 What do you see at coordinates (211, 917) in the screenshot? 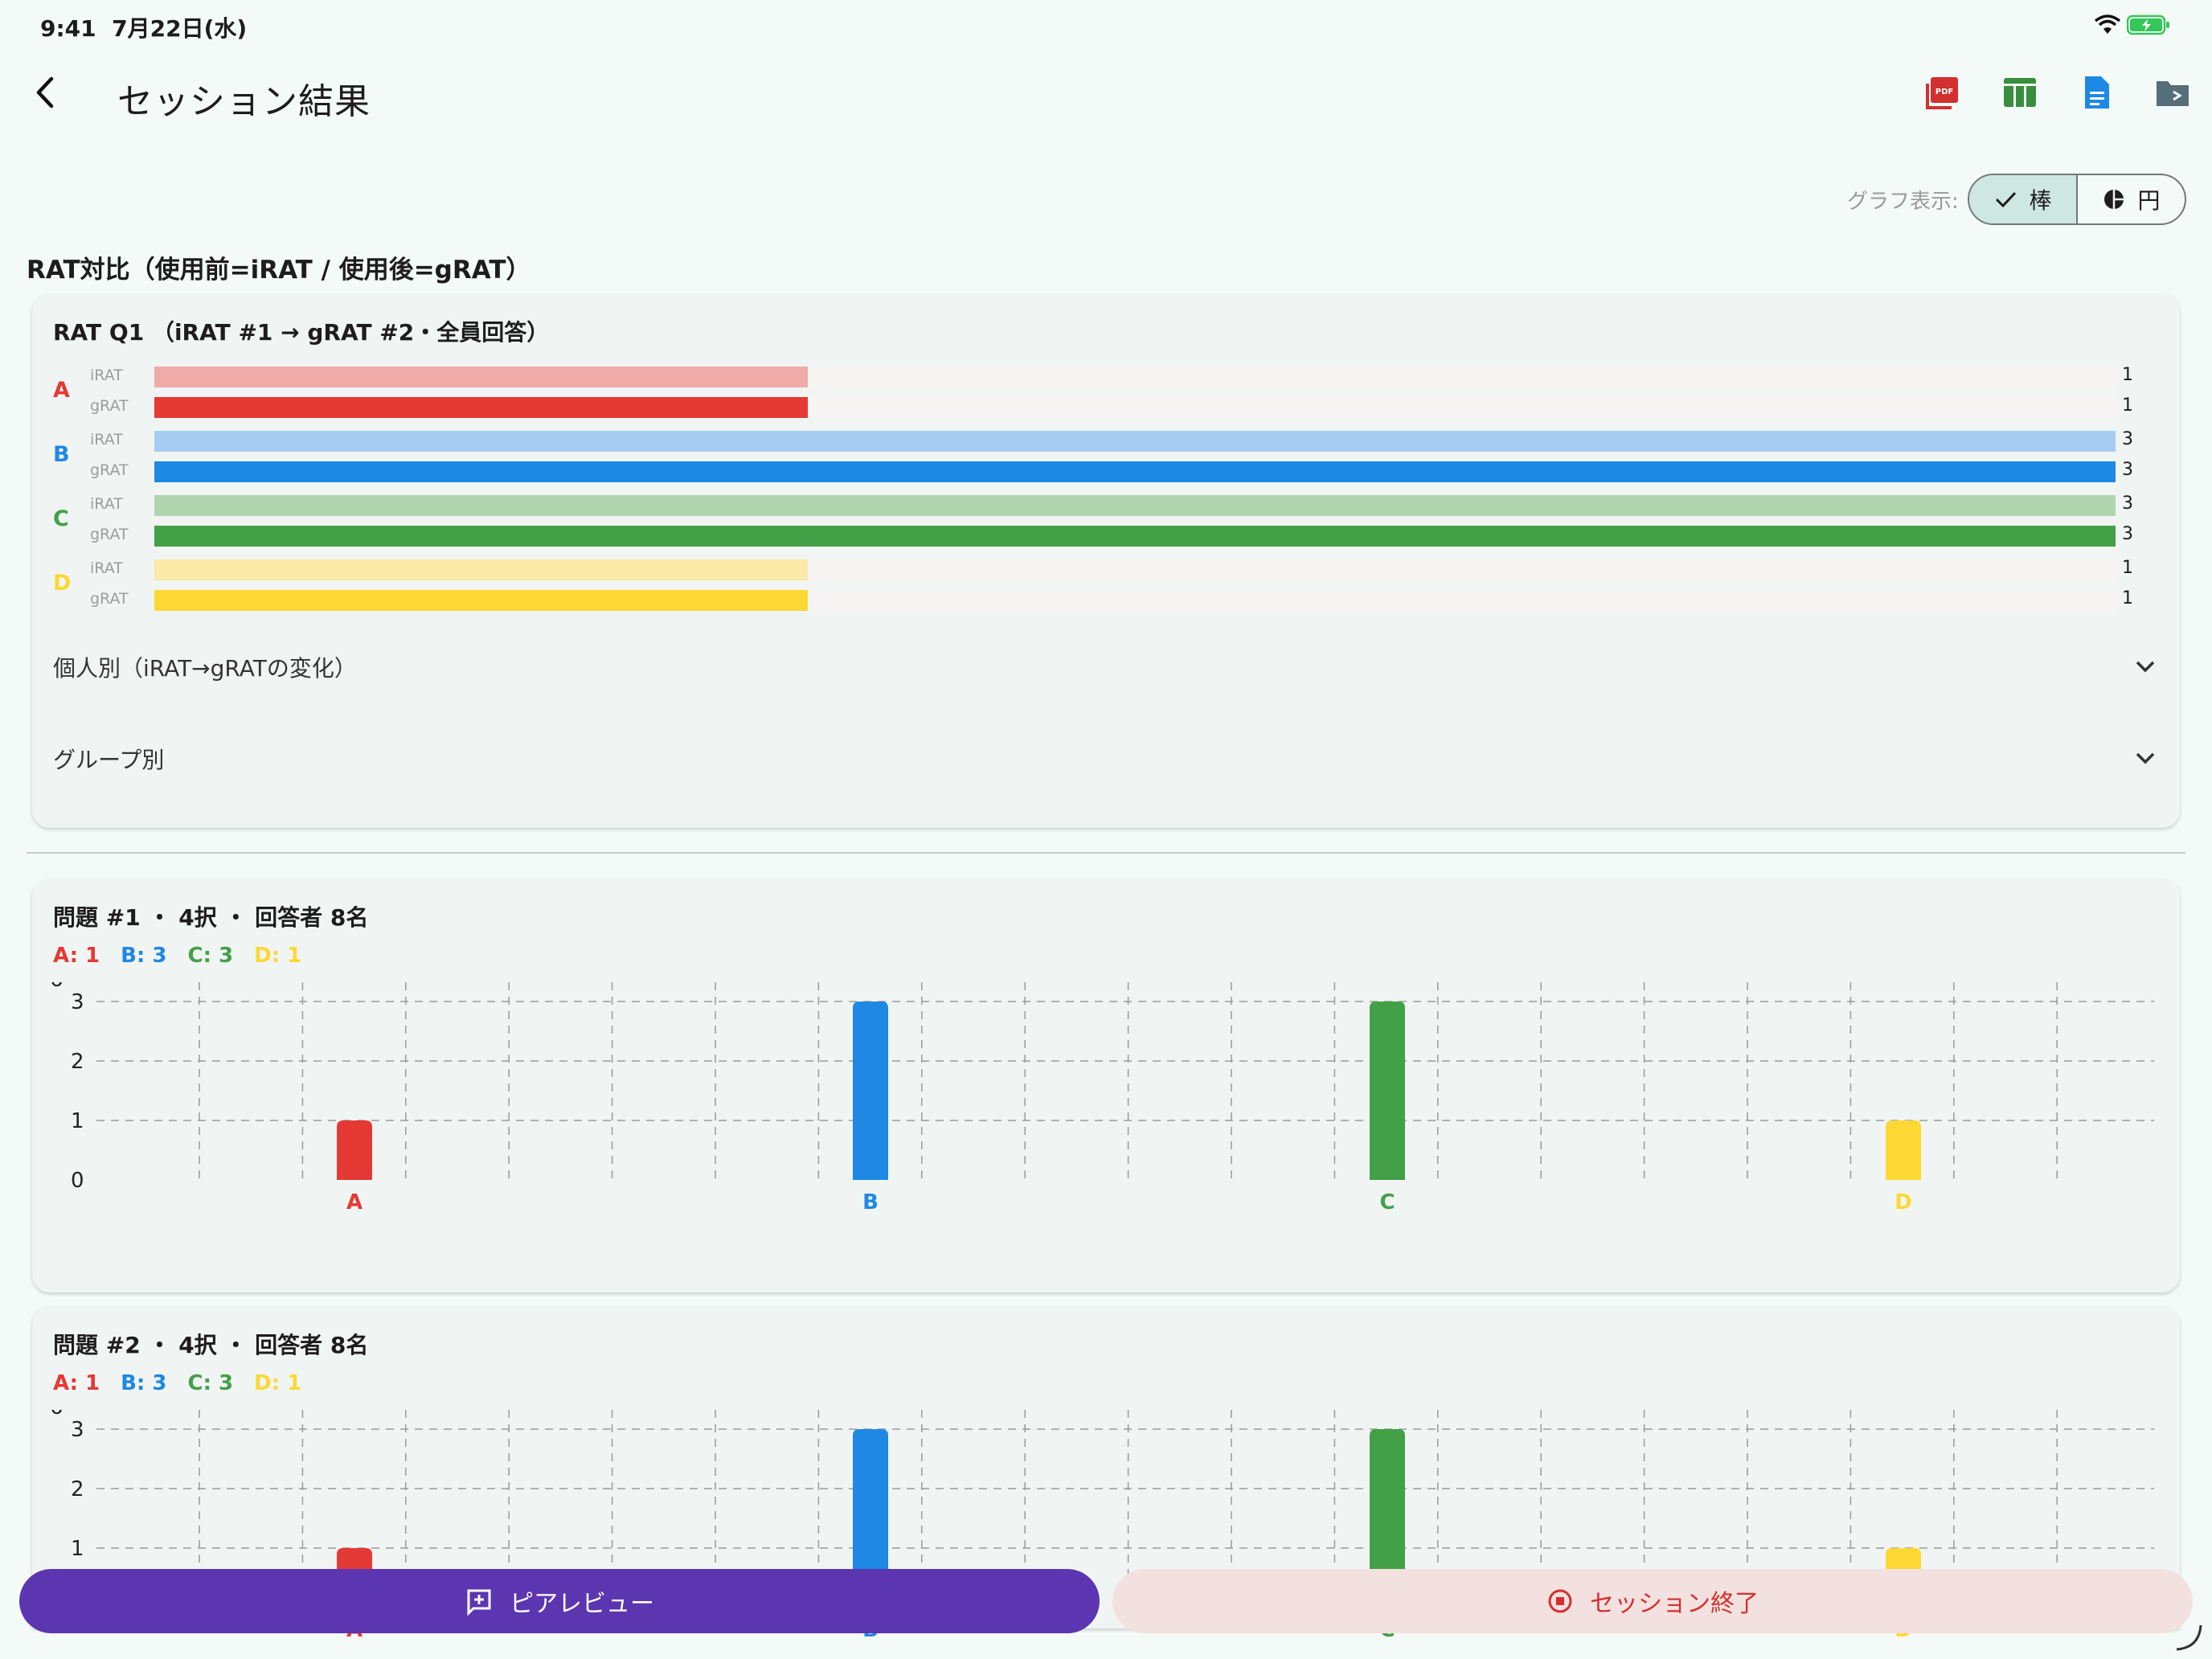
I see `question-title: 問題 #1 ・ 4択 ・ 回答者 8名` at bounding box center [211, 917].